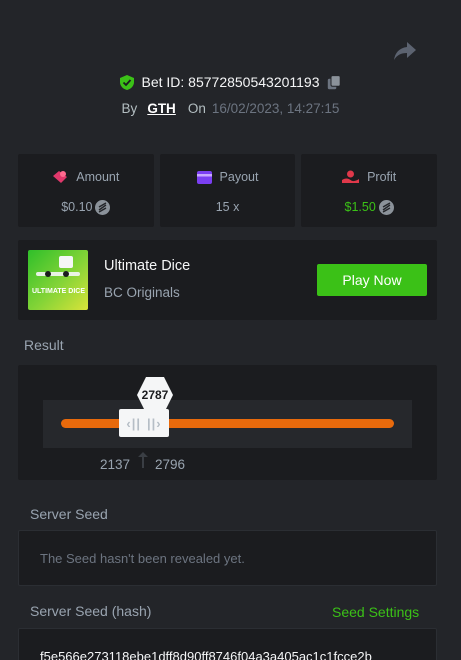  I want to click on chevron-left-icon: ‹||, so click(133, 423).